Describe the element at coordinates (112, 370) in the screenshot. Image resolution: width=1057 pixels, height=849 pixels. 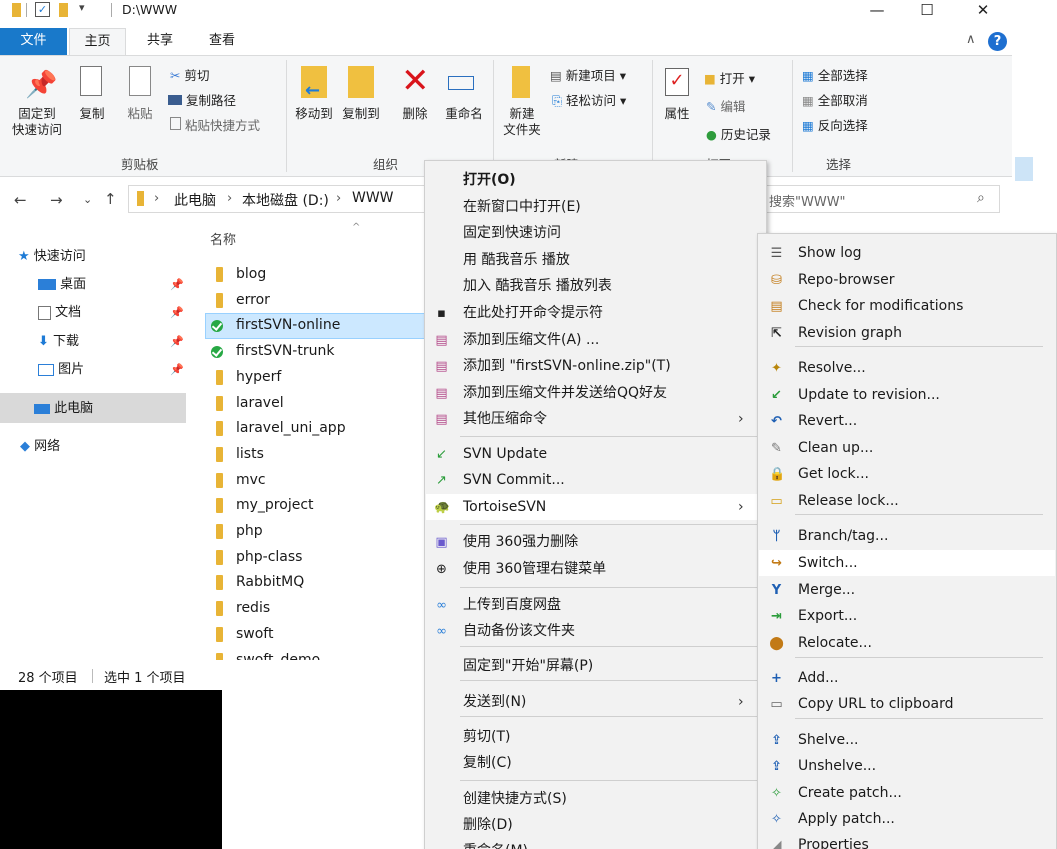
I see `sidebar-item-pictures: 图片 📌` at that location.